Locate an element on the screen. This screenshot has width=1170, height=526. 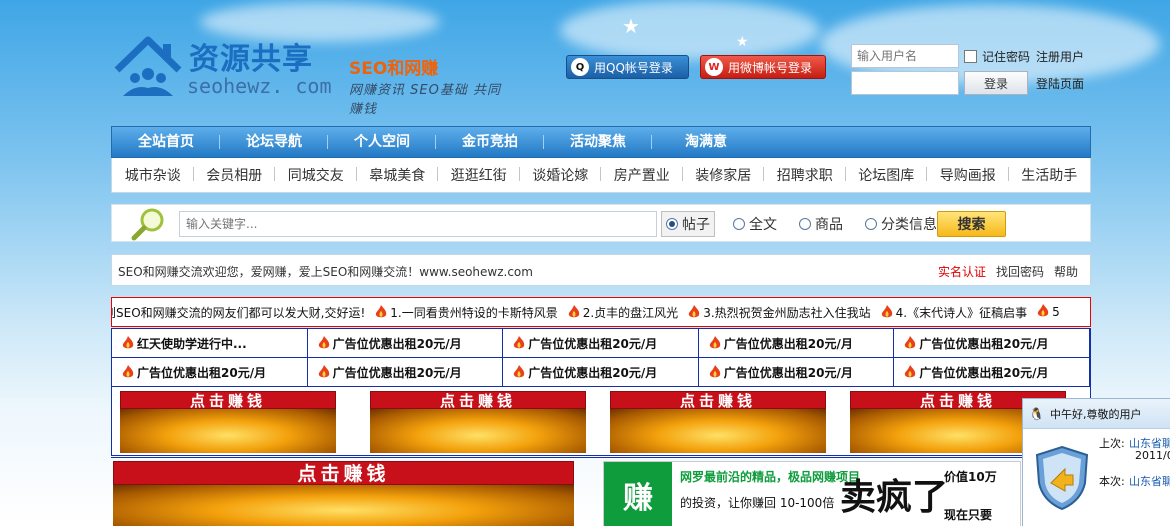
logo-title: 资源共享 is located at coordinates (251, 59).